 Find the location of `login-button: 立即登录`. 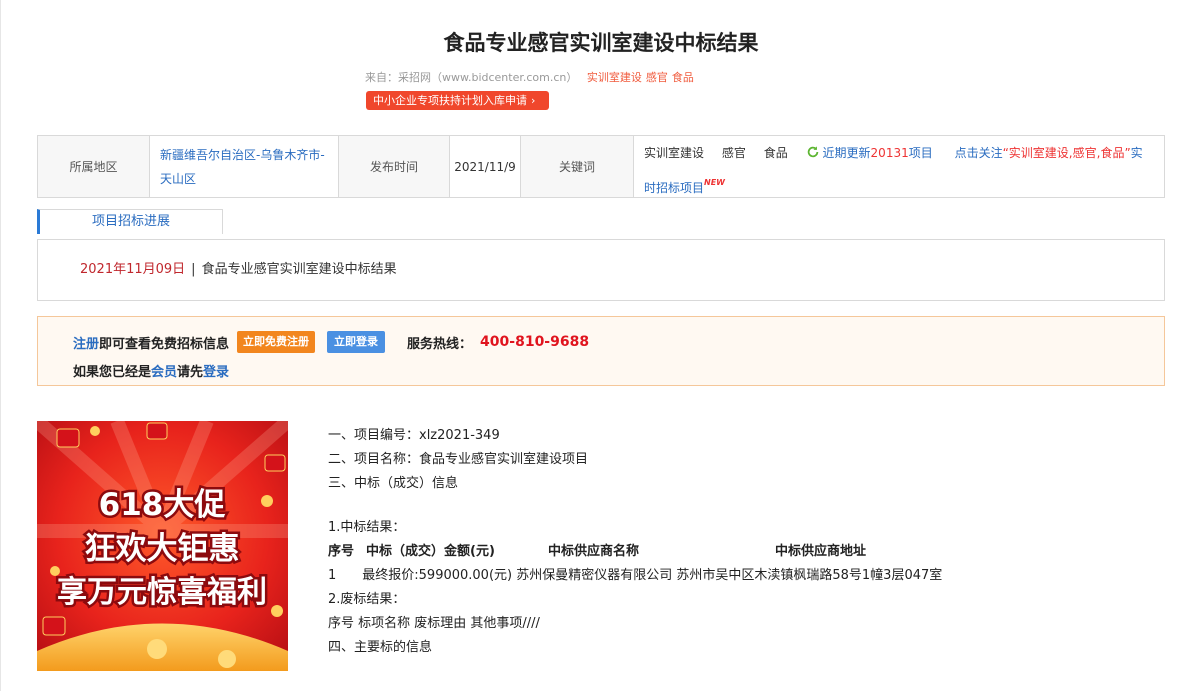

login-button: 立即登录 is located at coordinates (356, 342).